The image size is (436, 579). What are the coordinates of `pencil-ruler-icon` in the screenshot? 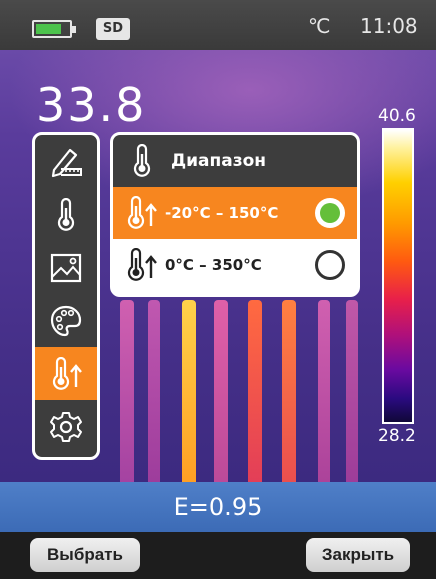 It's located at (66, 162).